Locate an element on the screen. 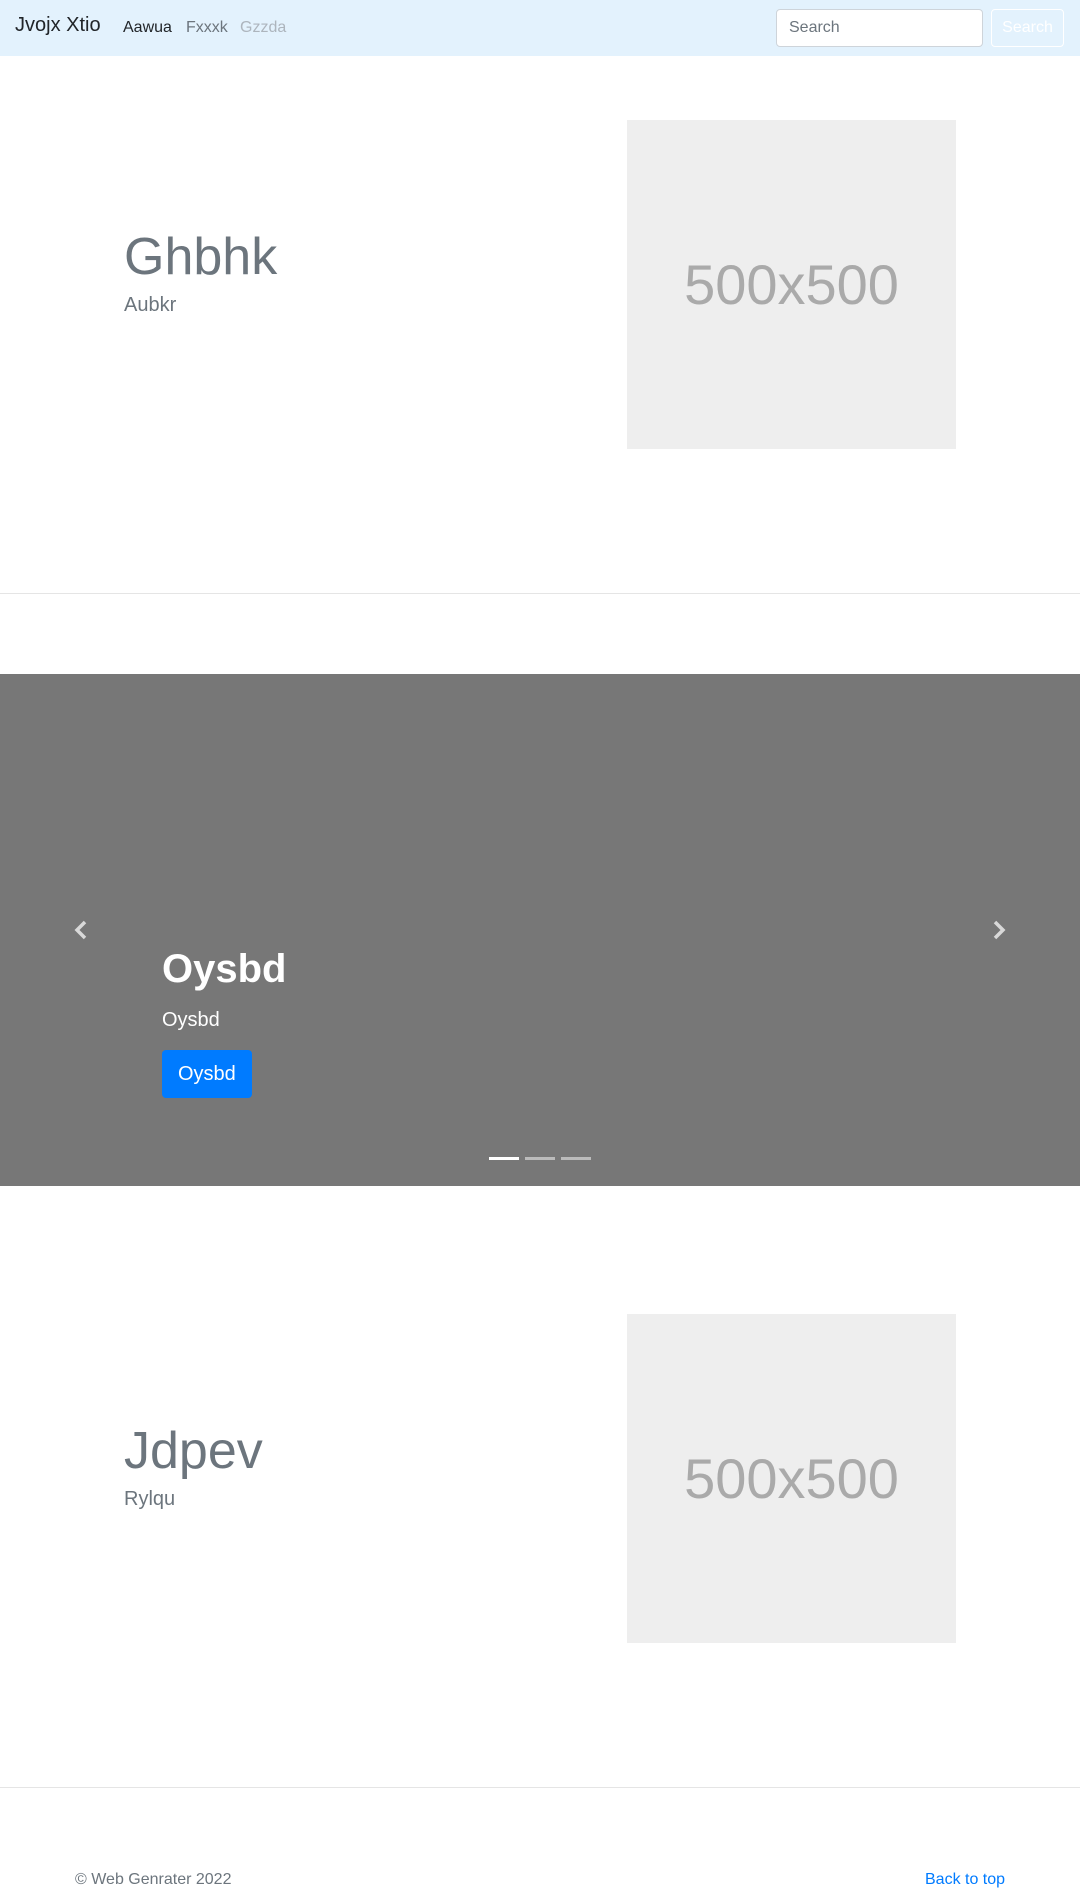  search-input is located at coordinates (879, 28).